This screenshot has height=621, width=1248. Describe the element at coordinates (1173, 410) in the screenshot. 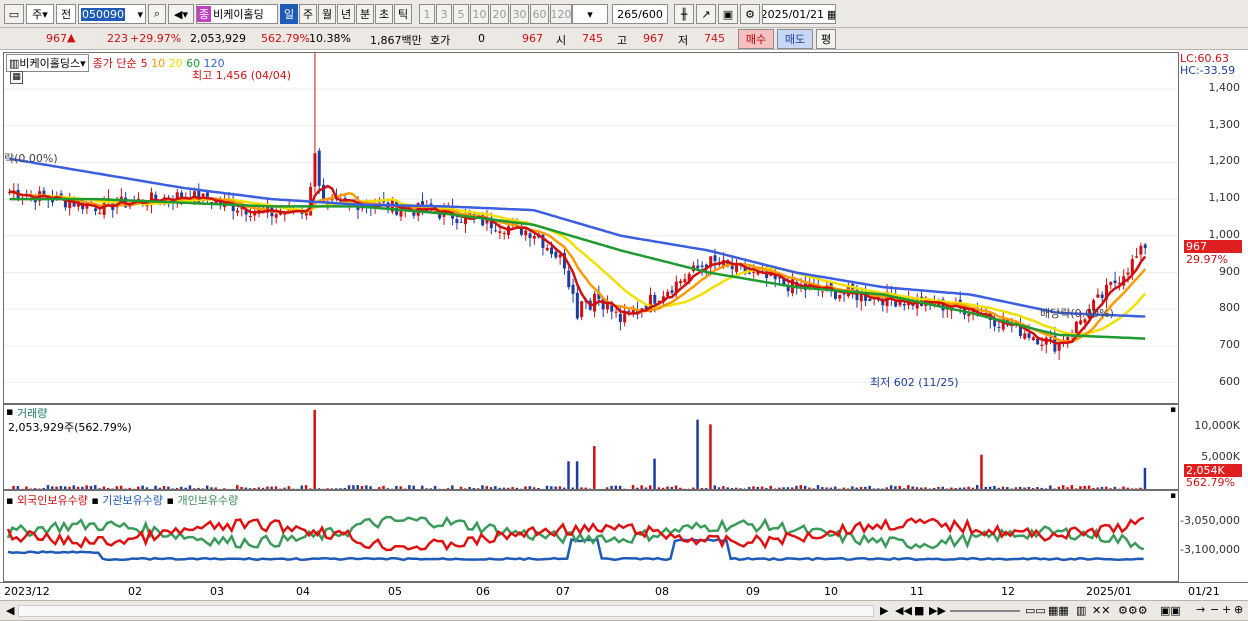

I see `volume-close-icon: ▪` at that location.